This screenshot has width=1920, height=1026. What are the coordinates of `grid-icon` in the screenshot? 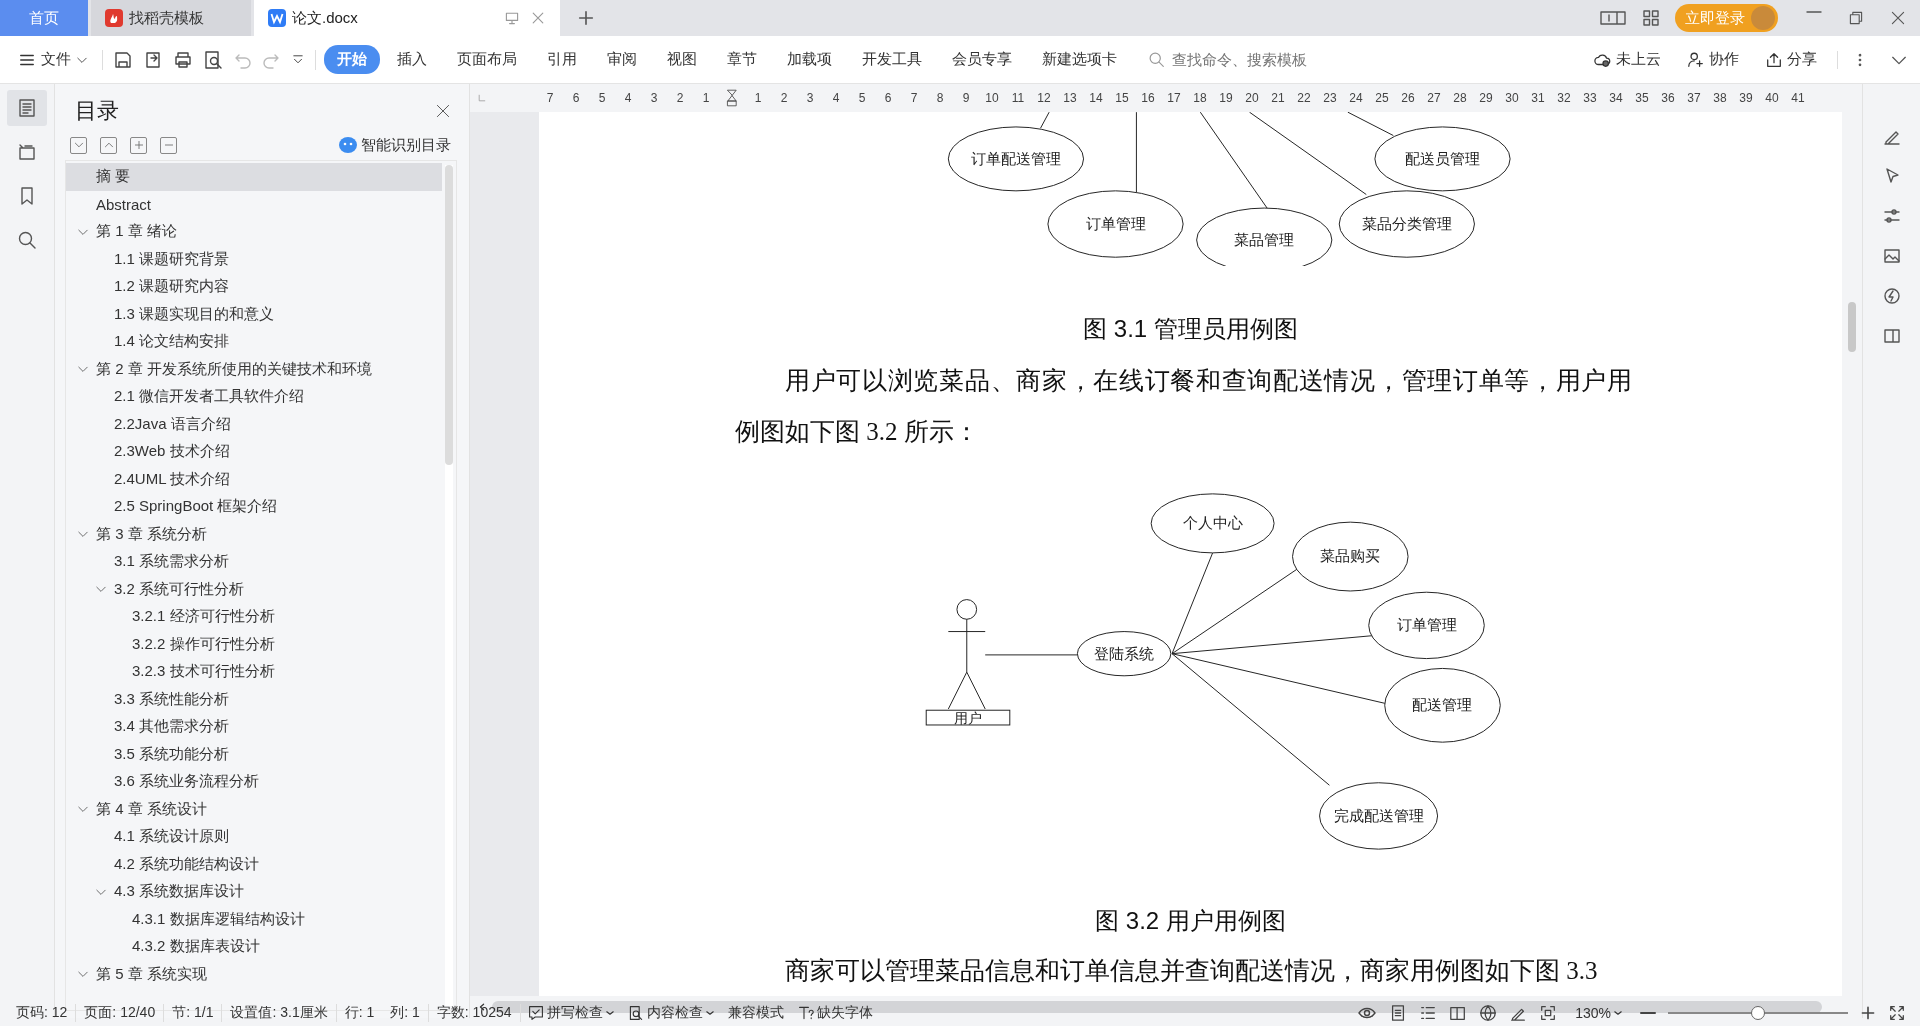 It's located at (1651, 18).